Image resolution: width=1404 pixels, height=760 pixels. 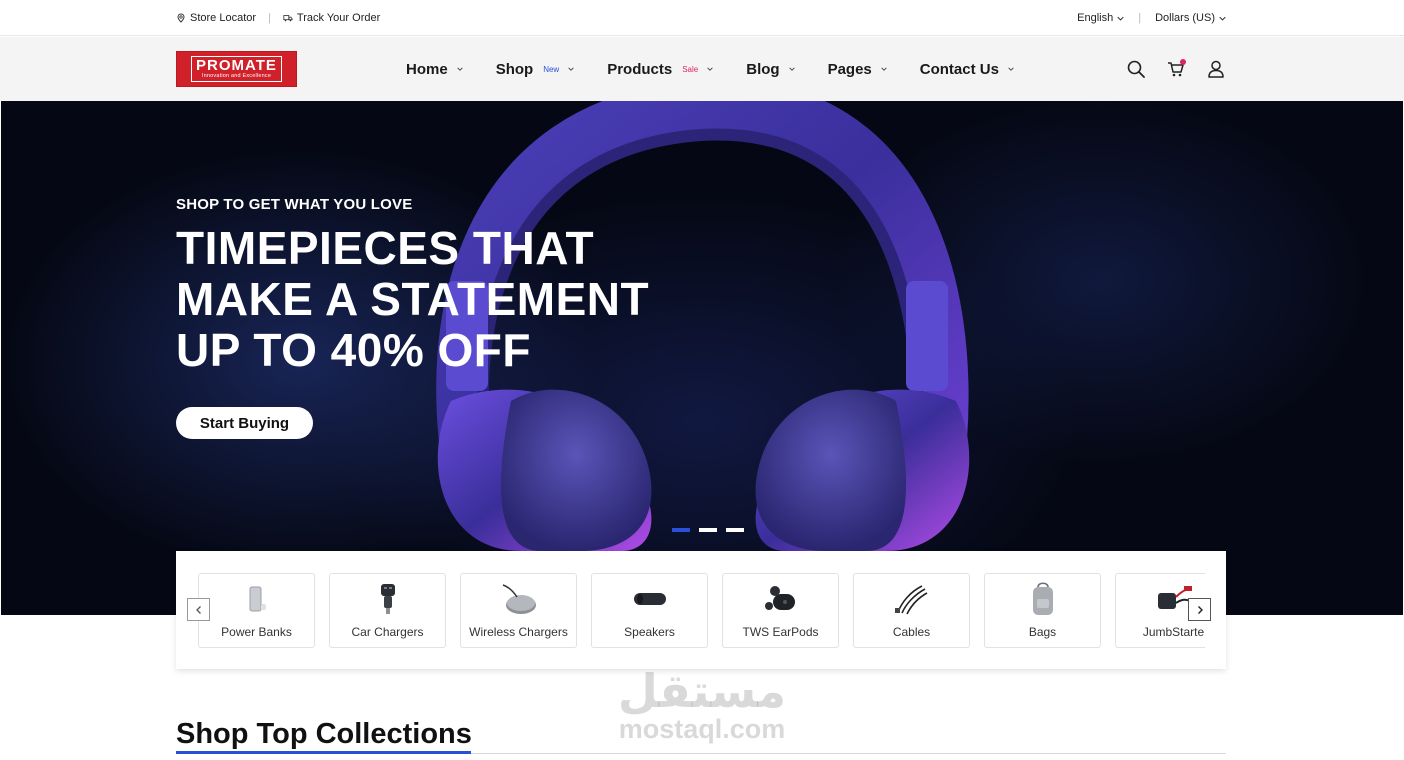 I want to click on category-card: Cables, so click(x=911, y=610).